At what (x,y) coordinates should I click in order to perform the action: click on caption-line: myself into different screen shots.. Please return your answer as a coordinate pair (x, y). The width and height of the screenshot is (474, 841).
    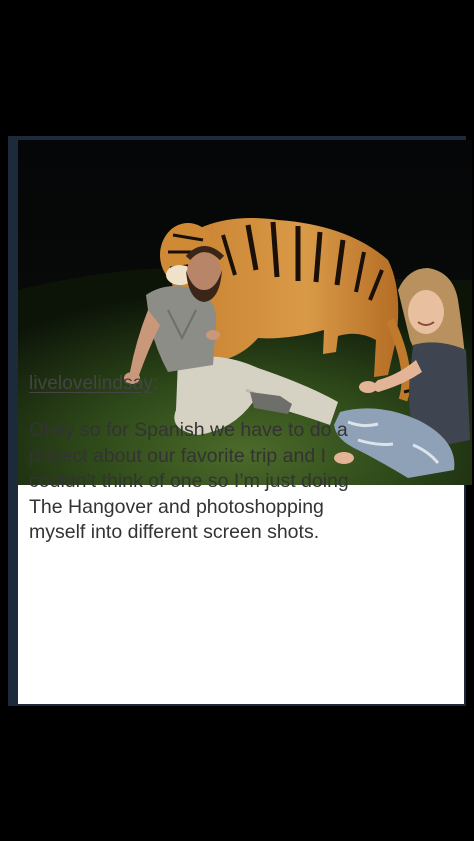
    Looking at the image, I should click on (174, 532).